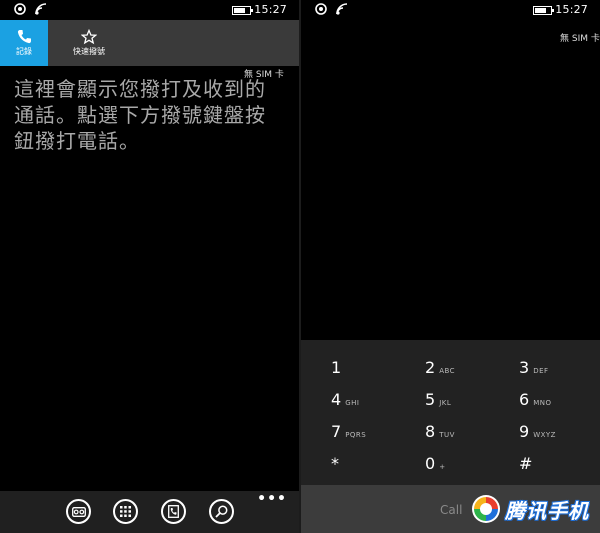 This screenshot has height=533, width=600. What do you see at coordinates (524, 367) in the screenshot?
I see `key-digit: 3` at bounding box center [524, 367].